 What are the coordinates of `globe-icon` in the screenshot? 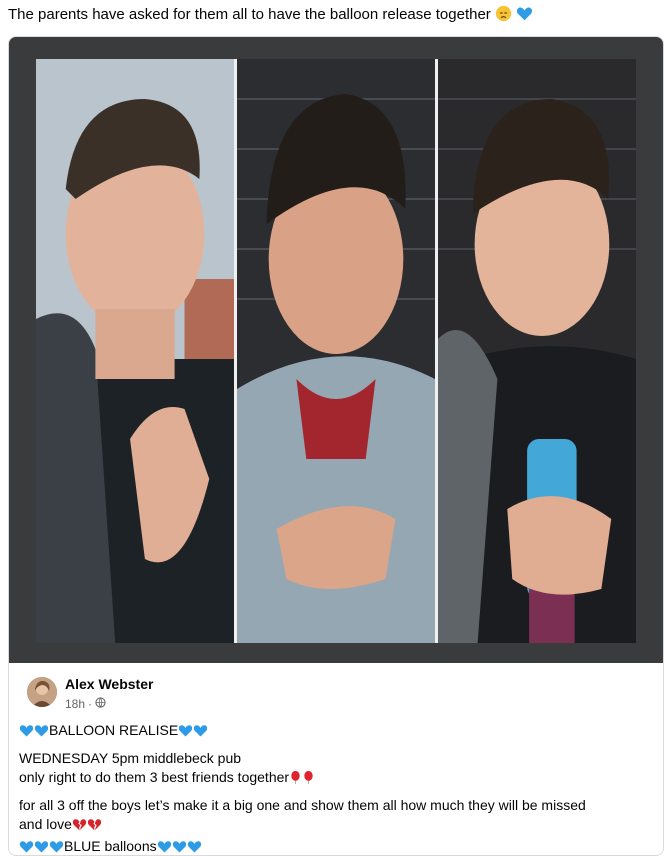 It's located at (100, 704).